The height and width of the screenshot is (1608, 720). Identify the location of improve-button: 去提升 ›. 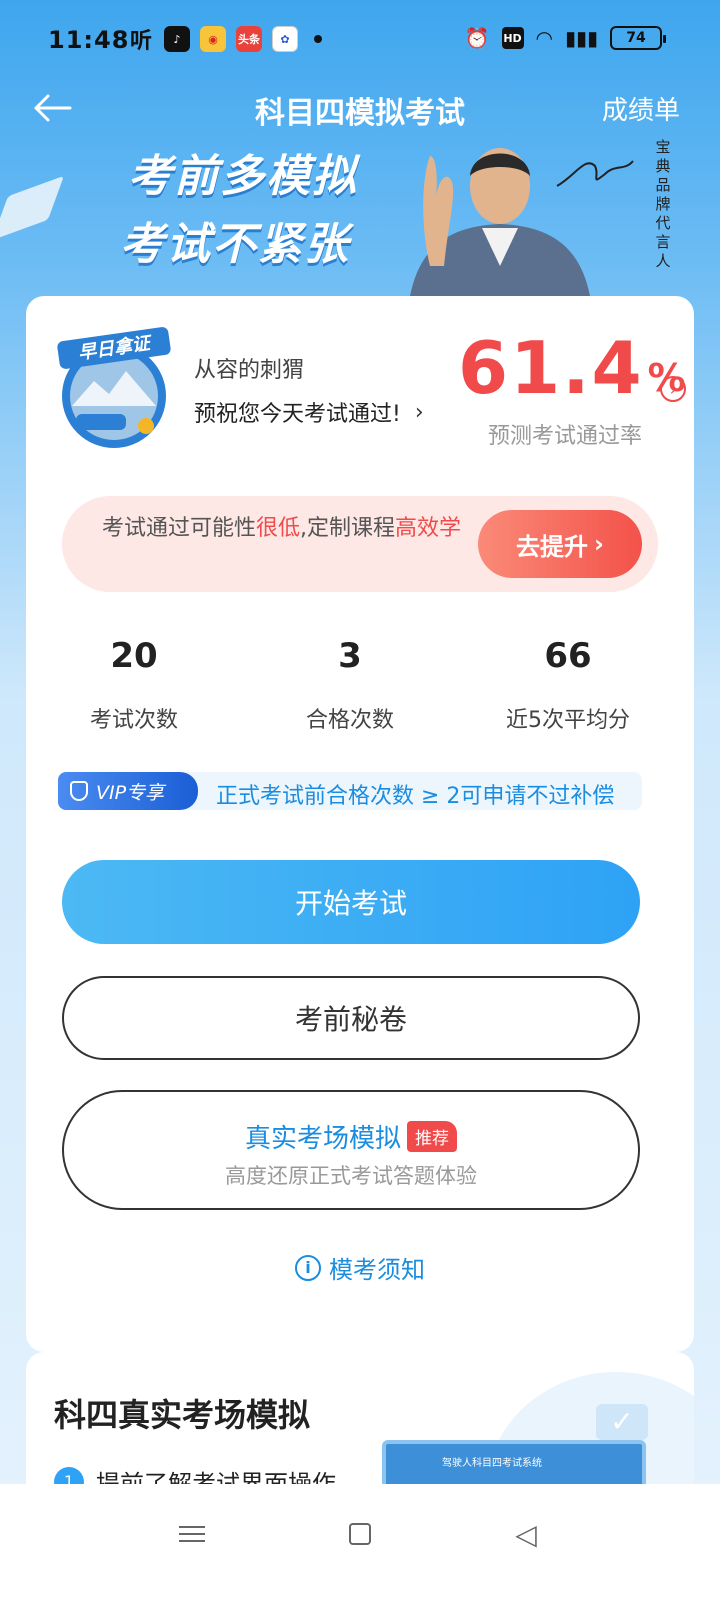
(560, 544).